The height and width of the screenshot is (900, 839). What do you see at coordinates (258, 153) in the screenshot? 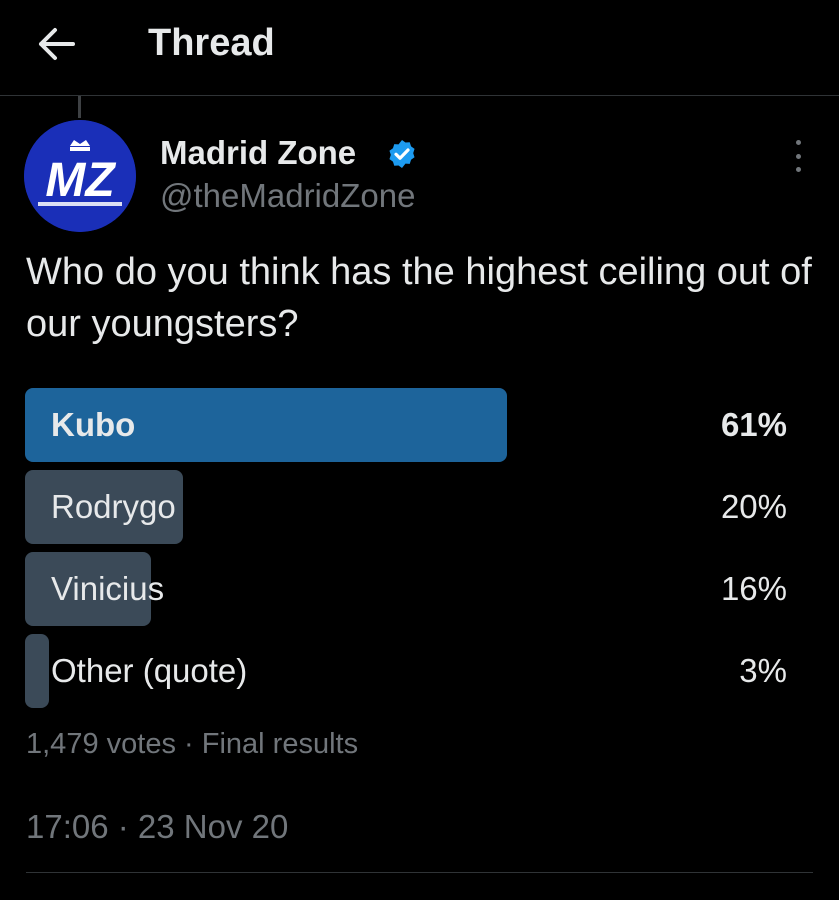
I see `author-name: Madrid Zone` at bounding box center [258, 153].